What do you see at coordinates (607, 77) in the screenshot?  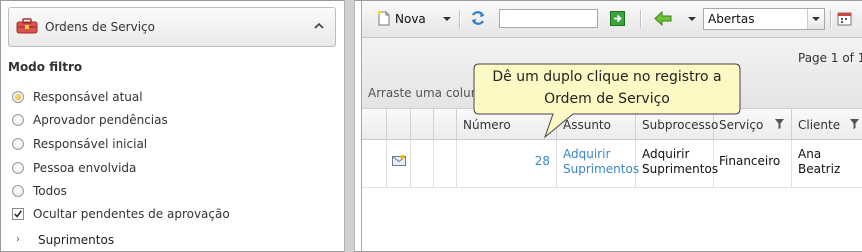 I see `tooltip-line: Dê um duplo clique no registro a` at bounding box center [607, 77].